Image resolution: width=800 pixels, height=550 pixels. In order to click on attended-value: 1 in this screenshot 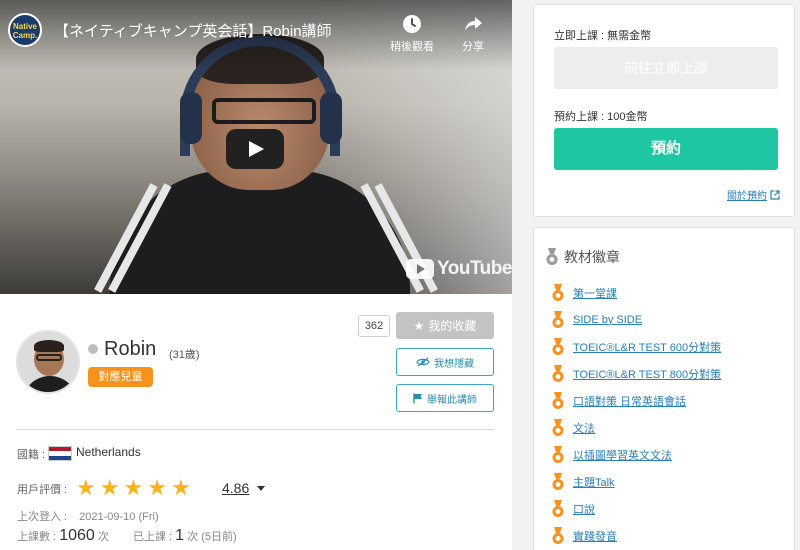, I will do `click(180, 535)`.